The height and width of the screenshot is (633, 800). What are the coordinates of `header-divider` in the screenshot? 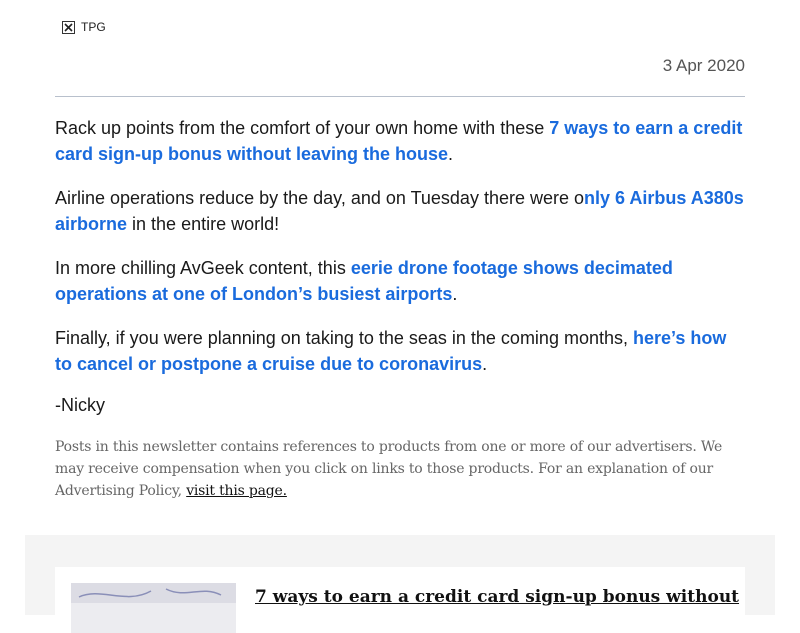 It's located at (400, 96).